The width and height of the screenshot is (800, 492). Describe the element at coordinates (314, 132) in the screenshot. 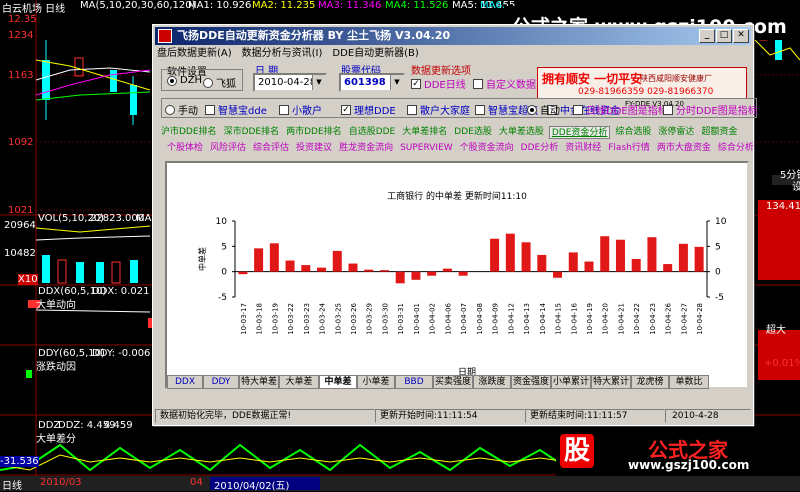

I see `tab-top-2: 两市DDE排名` at that location.